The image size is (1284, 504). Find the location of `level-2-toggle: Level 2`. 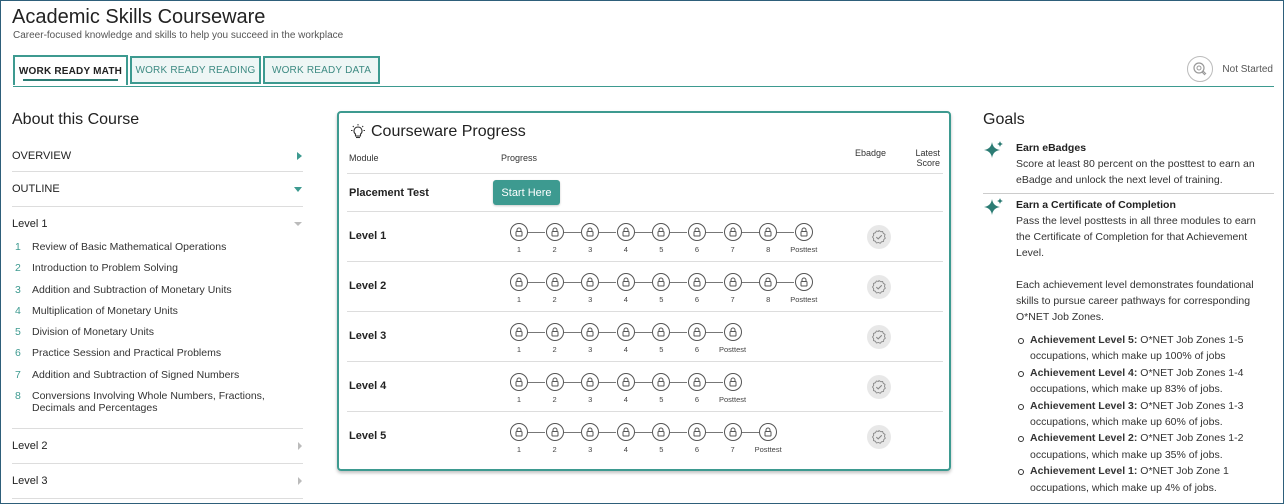

level-2-toggle: Level 2 is located at coordinates (157, 446).